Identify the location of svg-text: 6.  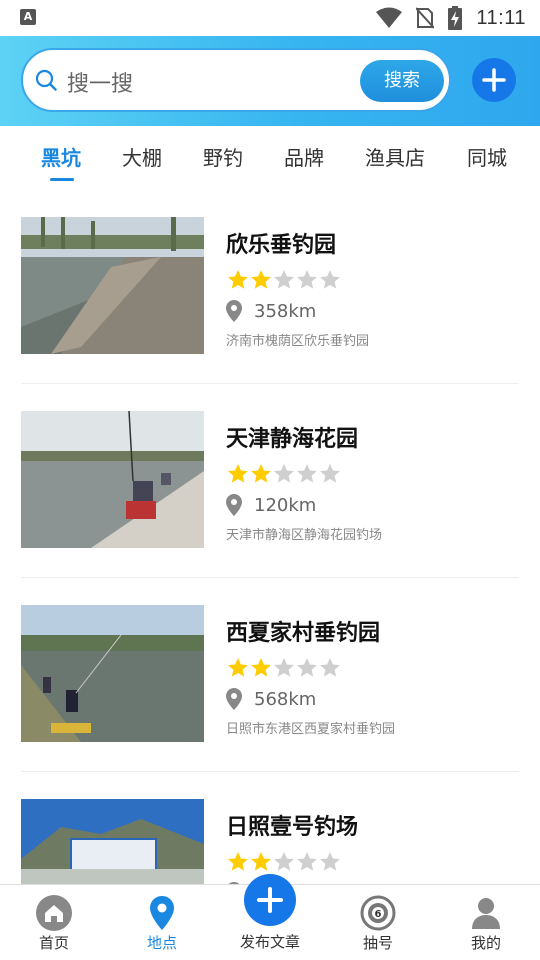
(378, 914).